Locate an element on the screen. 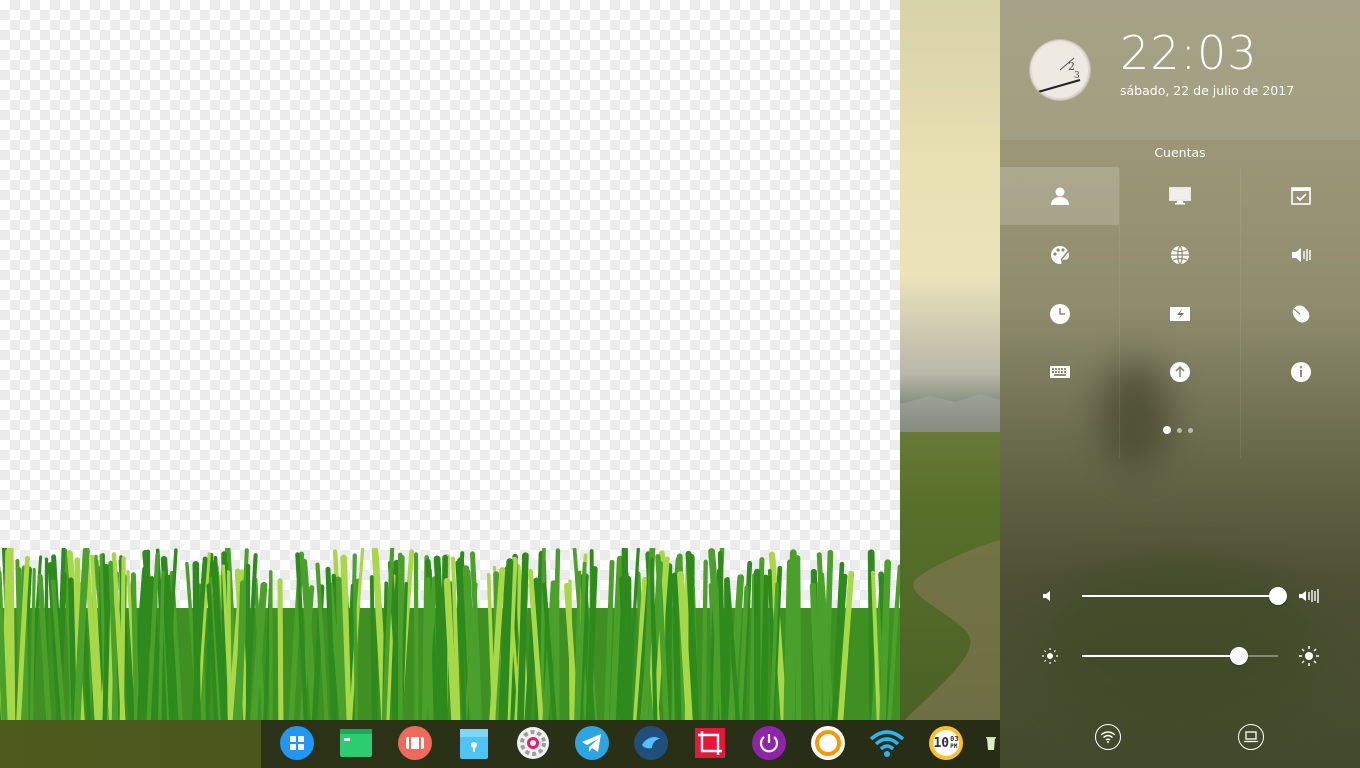 The image size is (1360, 768). network-globe-icon is located at coordinates (1179, 255).